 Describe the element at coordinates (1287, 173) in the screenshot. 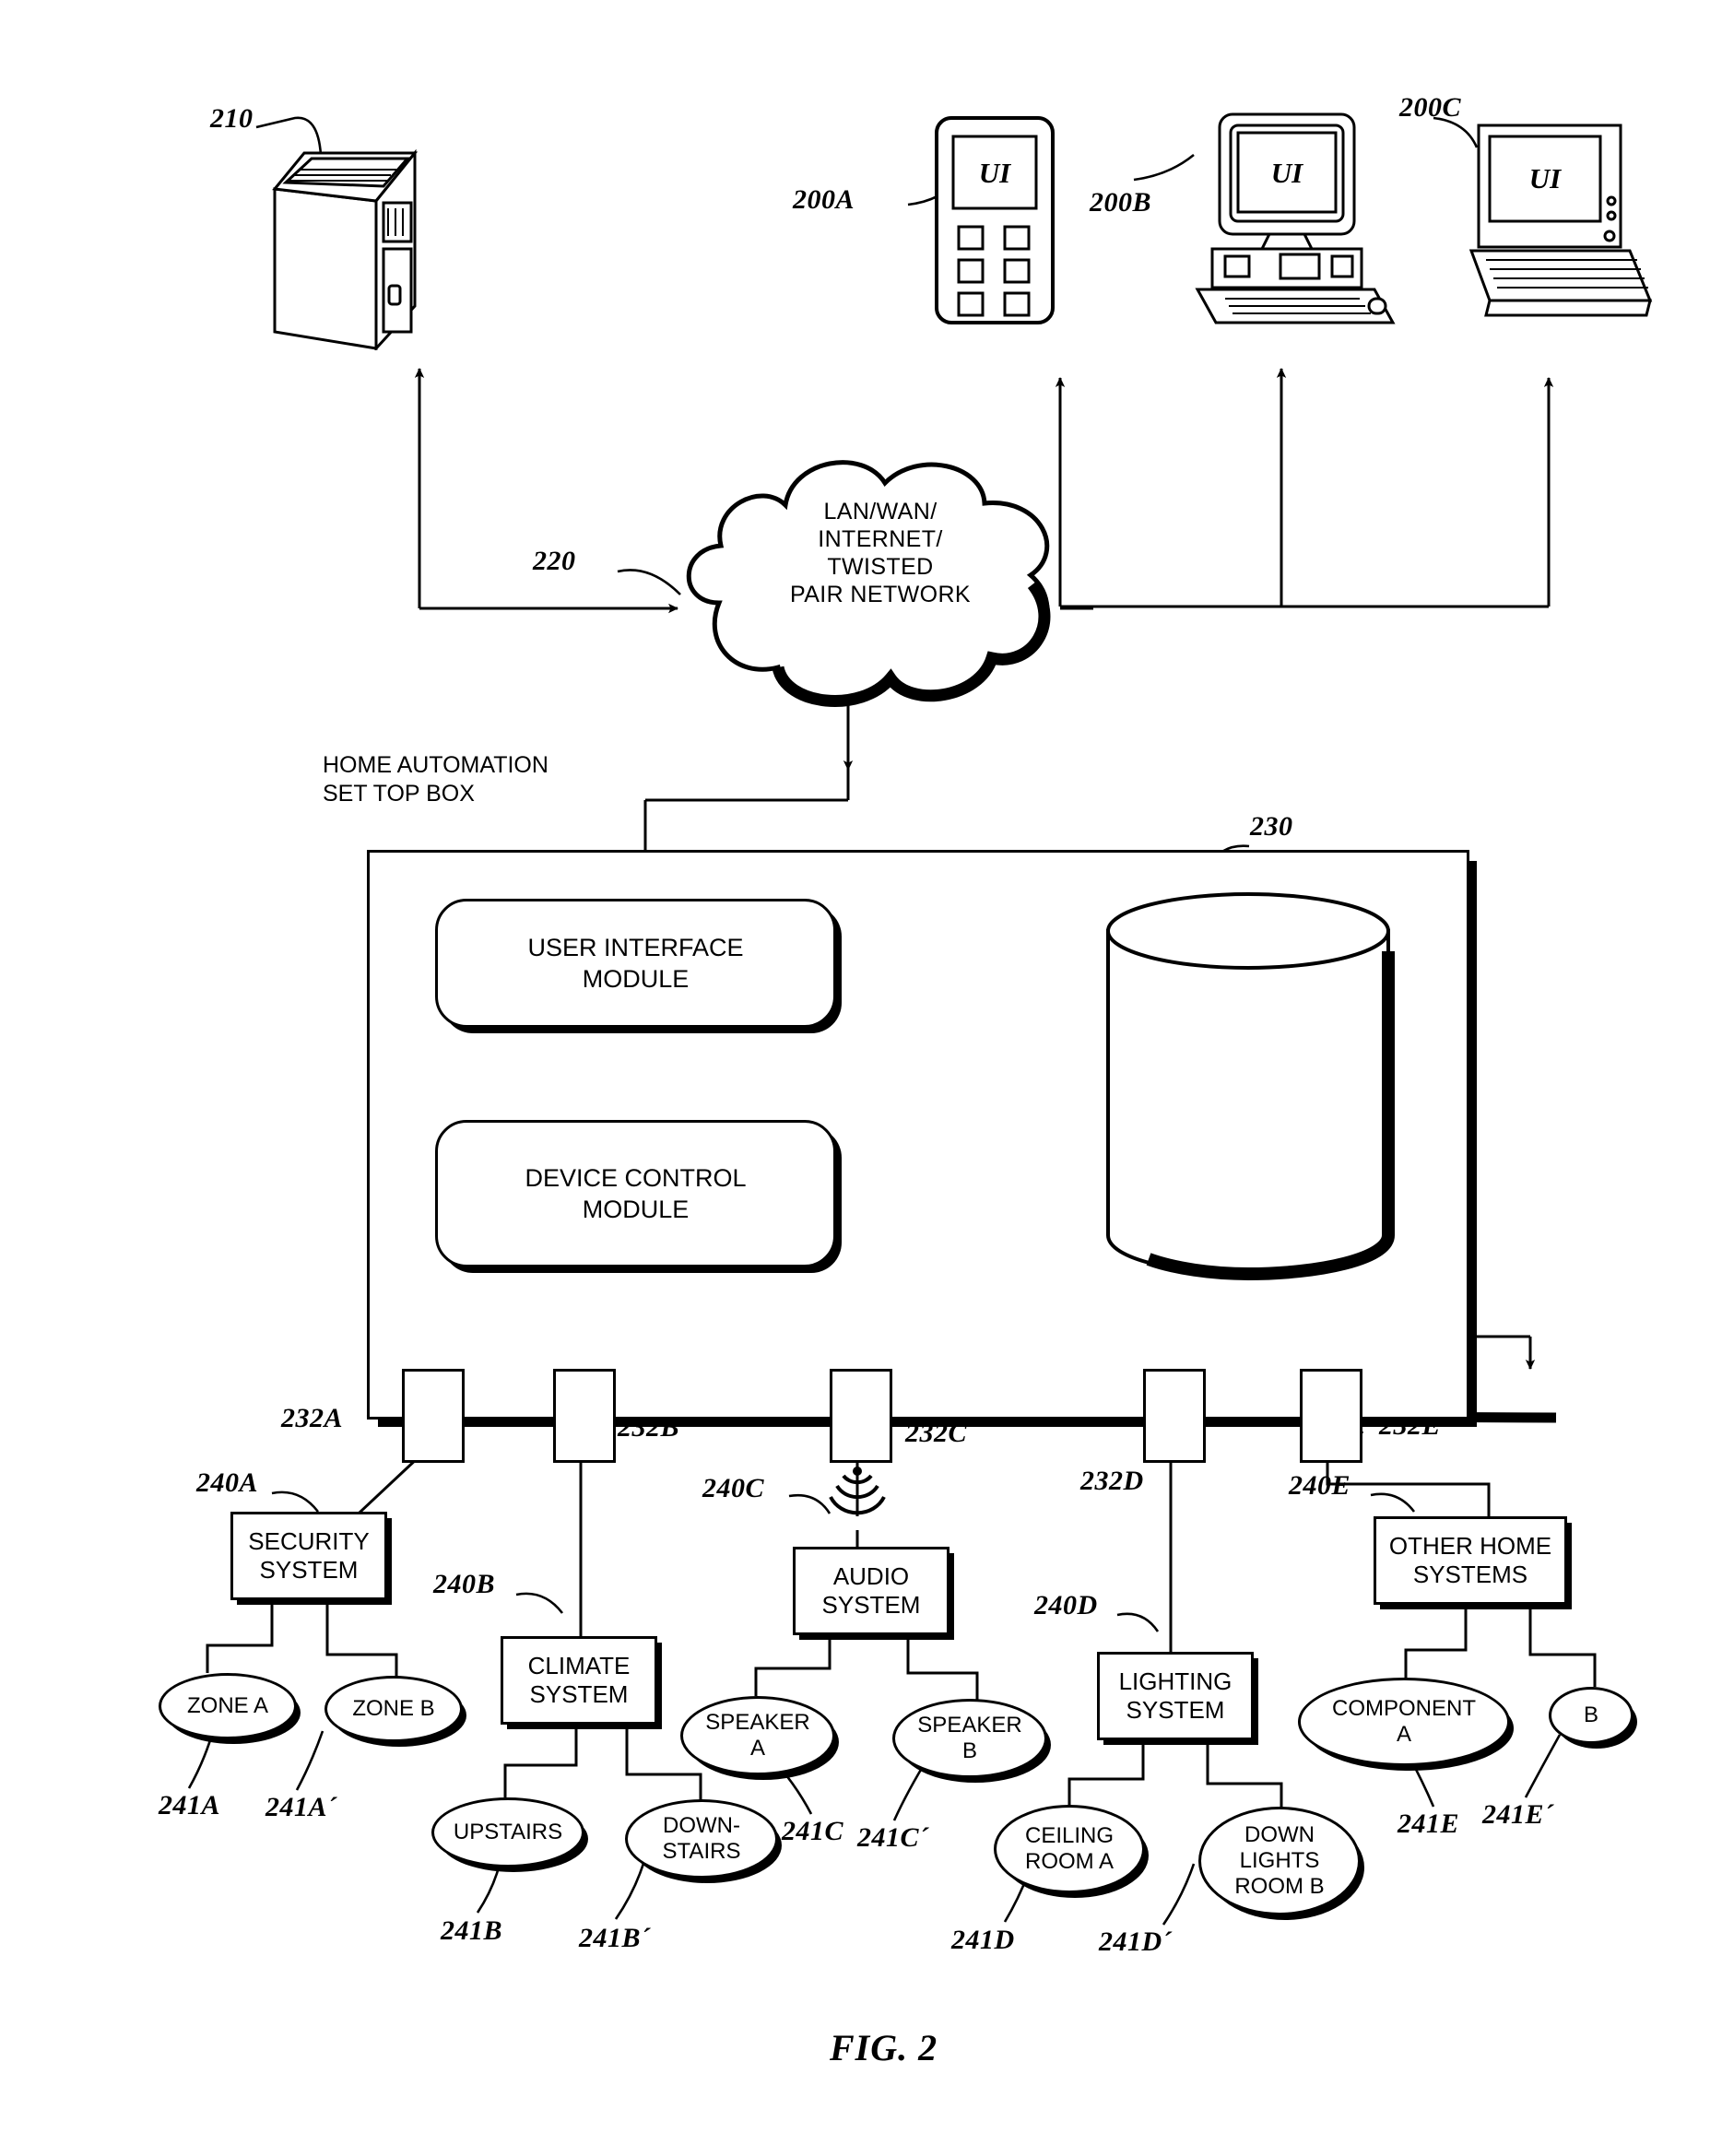

I see `desktop-screen-label: UI` at that location.